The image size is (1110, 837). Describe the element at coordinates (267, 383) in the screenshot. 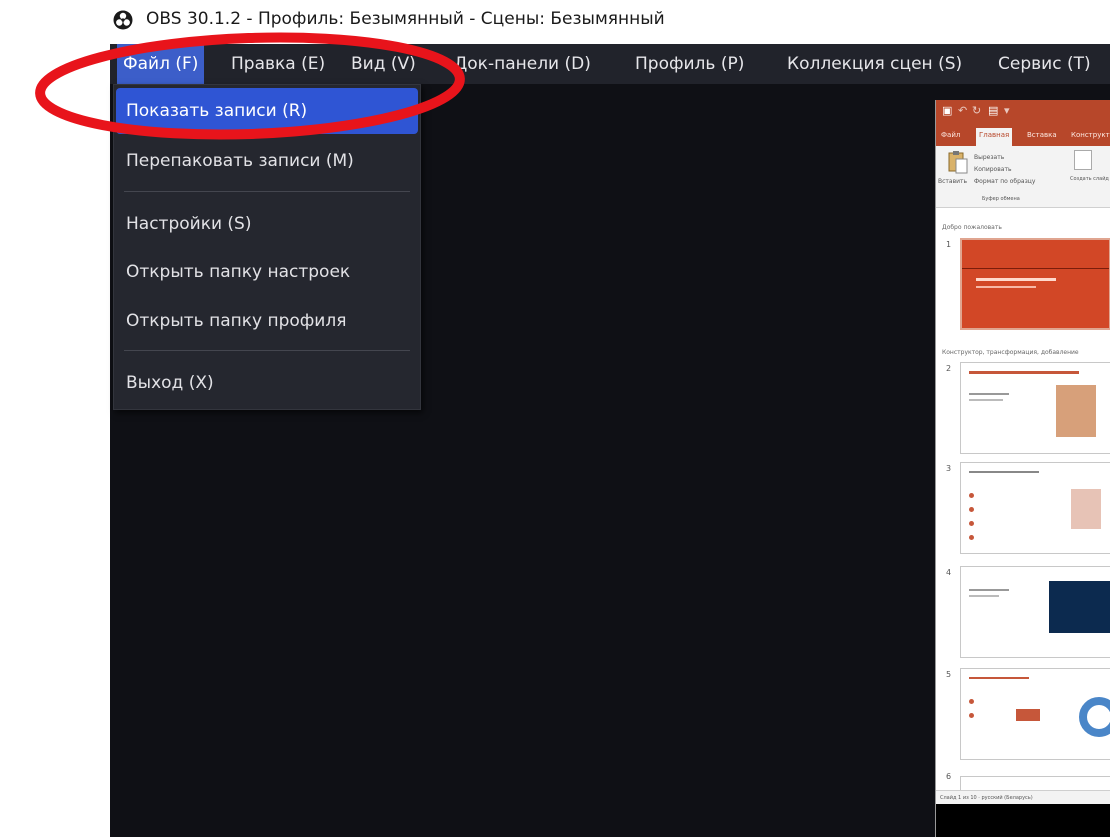

I see `menu-item-exit: Выход (X)` at that location.